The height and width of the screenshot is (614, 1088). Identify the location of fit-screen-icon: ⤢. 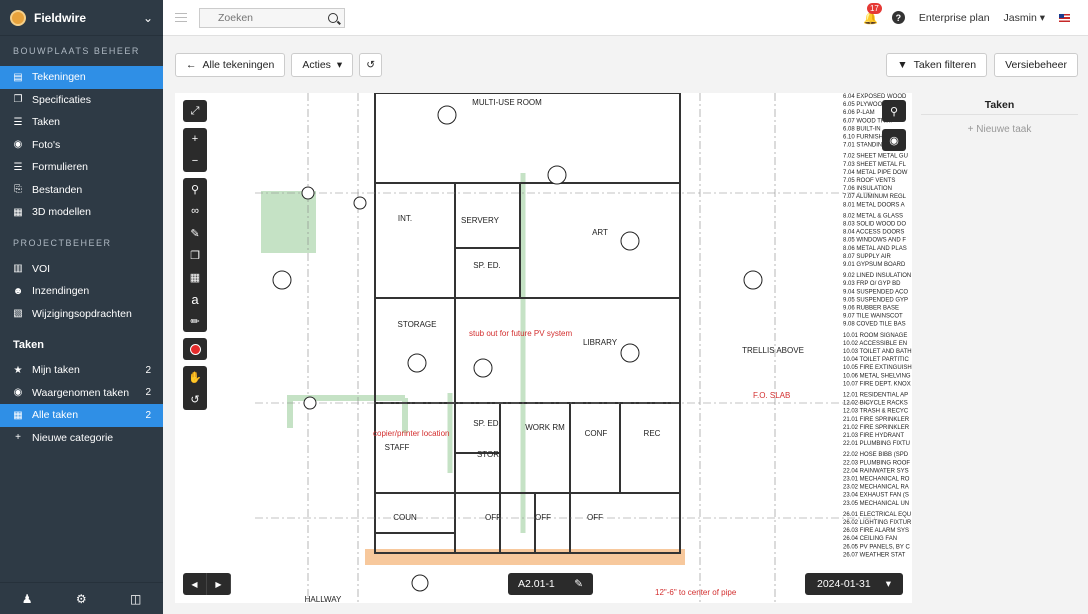
(195, 111).